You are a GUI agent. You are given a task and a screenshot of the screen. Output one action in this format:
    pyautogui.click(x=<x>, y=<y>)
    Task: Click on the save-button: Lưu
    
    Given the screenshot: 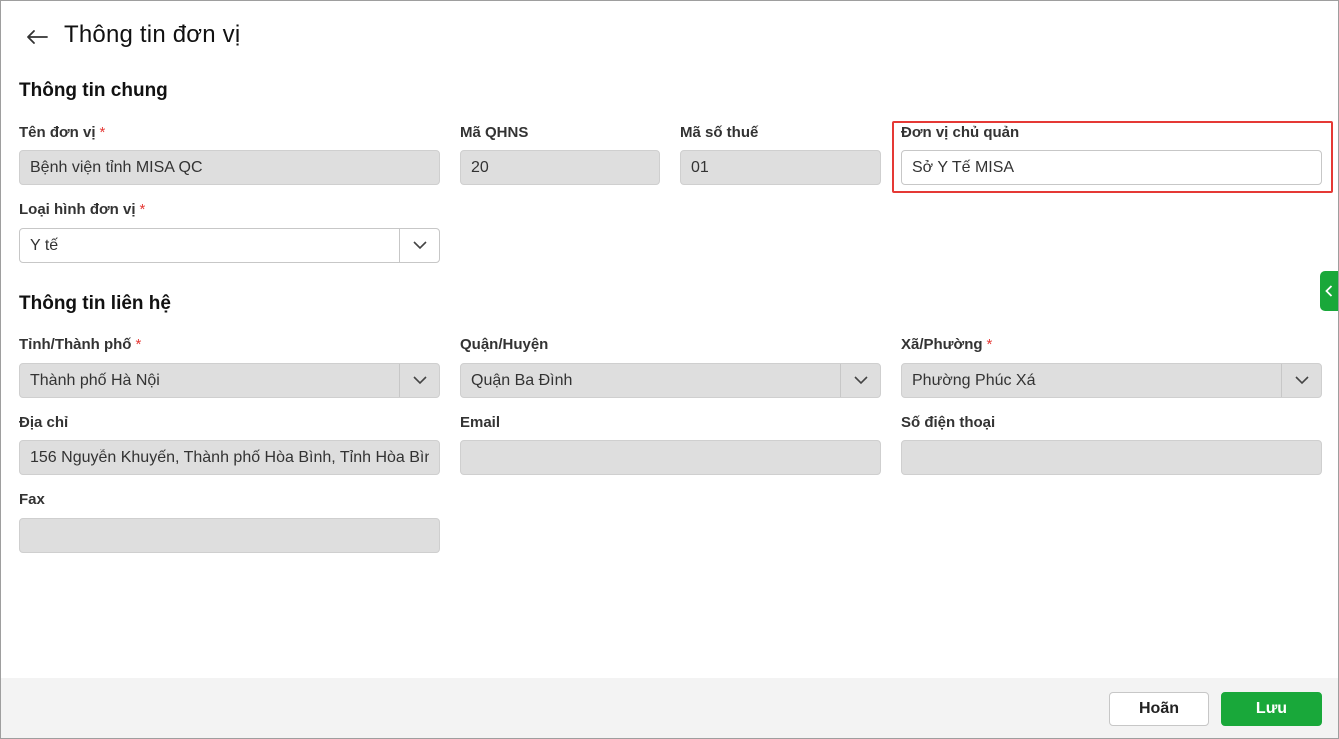 What is the action you would take?
    pyautogui.click(x=1271, y=709)
    